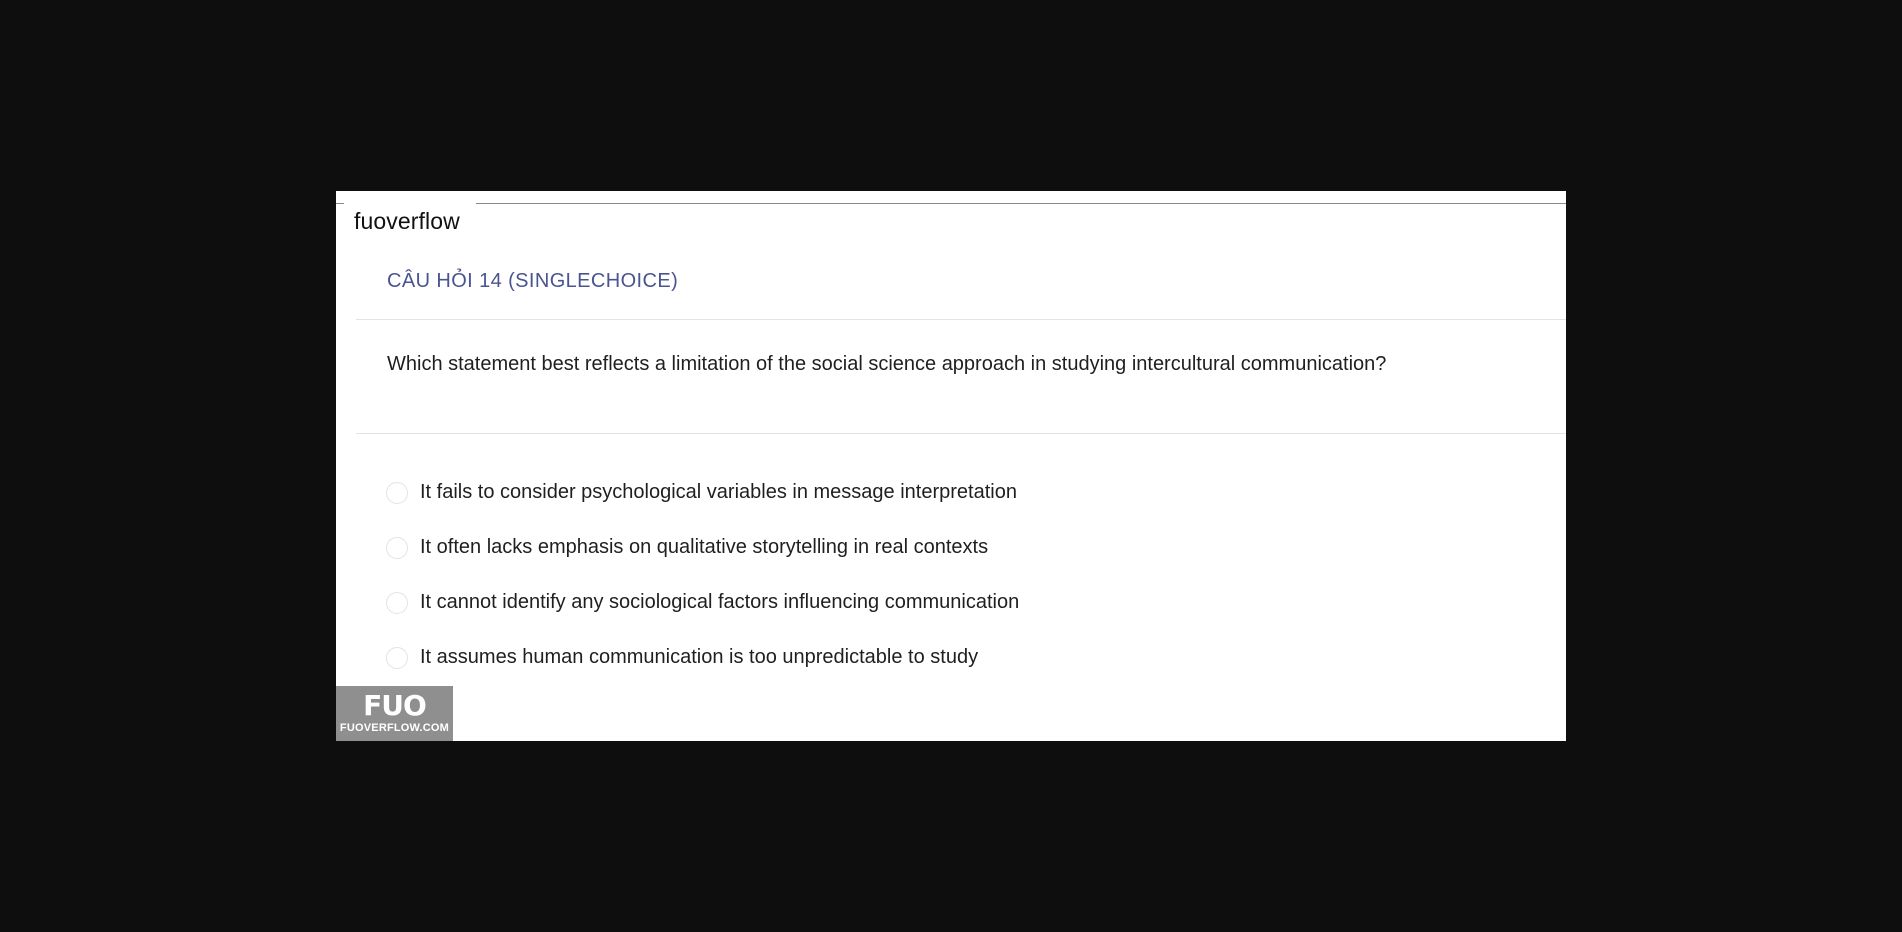  Describe the element at coordinates (394, 728) in the screenshot. I see `logo-site-text: FUOVERFLOW.COM` at that location.